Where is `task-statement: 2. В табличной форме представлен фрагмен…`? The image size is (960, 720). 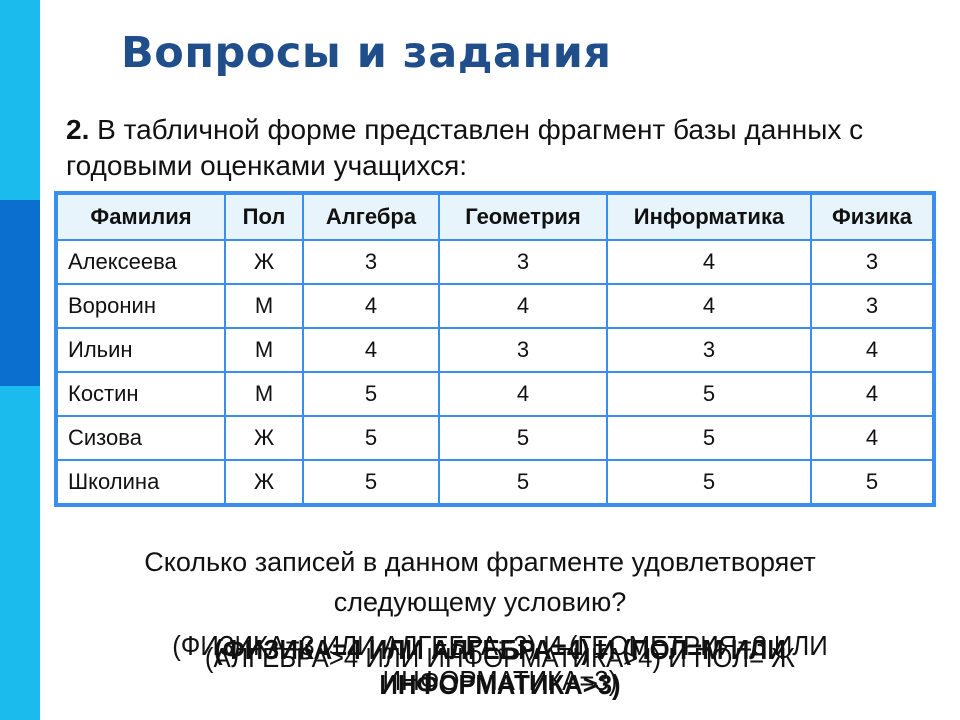
task-statement: 2. В табличной форме представлен фрагмен… is located at coordinates (476, 148).